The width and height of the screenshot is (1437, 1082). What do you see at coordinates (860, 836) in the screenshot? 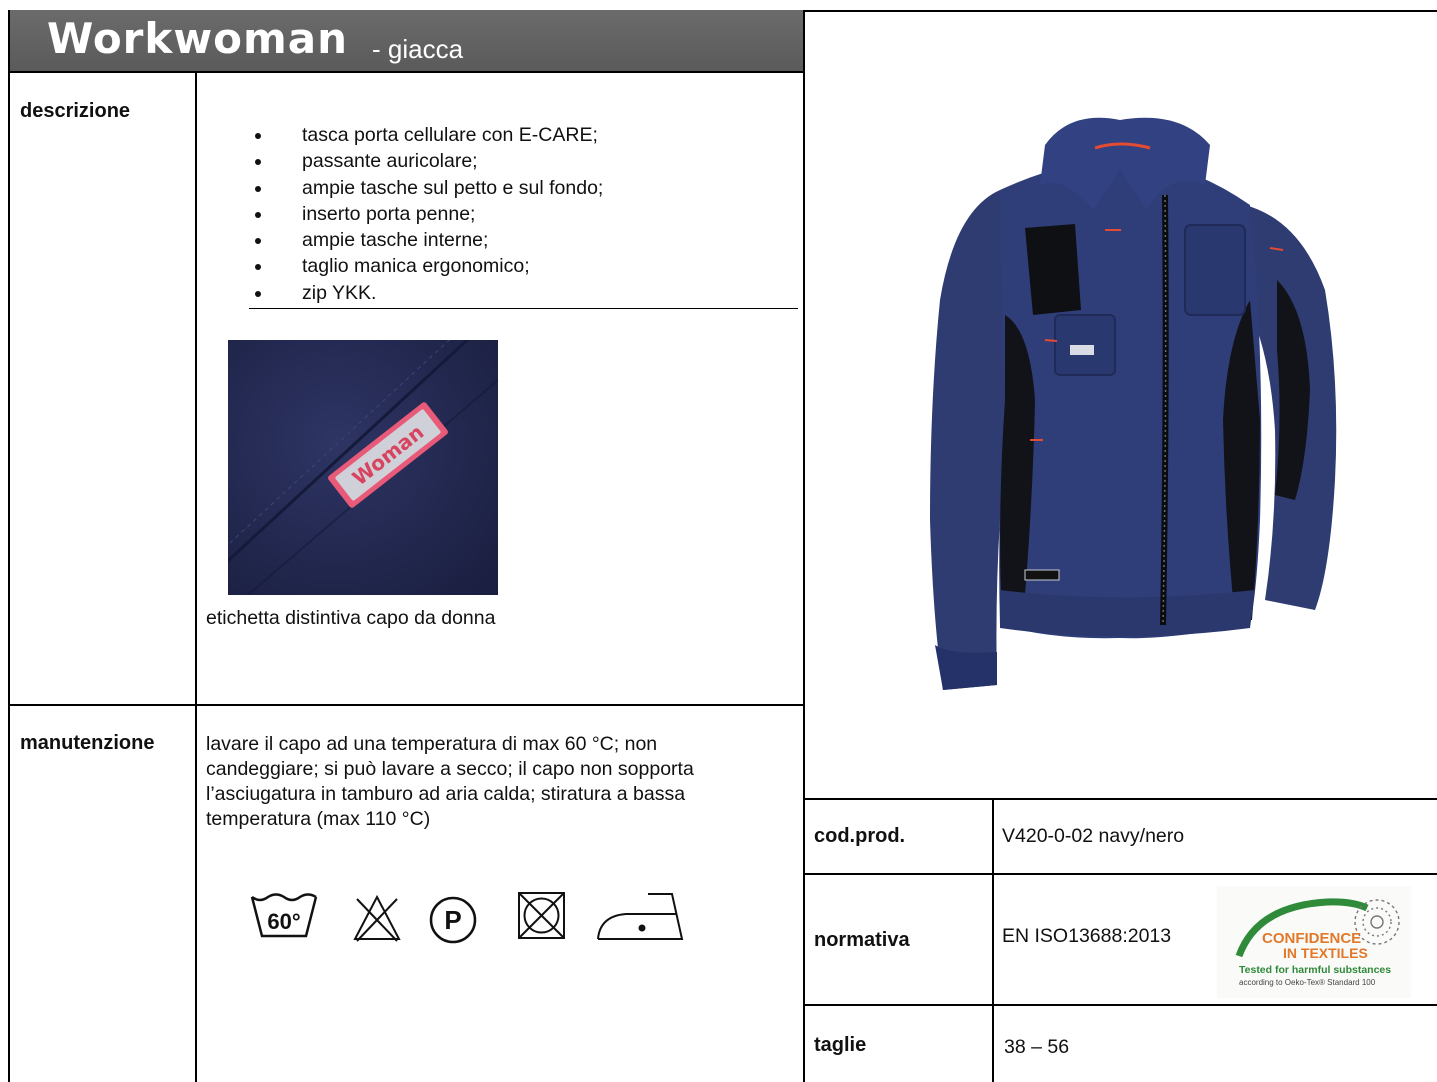
I see `codprod-label: cod.prod.` at bounding box center [860, 836].